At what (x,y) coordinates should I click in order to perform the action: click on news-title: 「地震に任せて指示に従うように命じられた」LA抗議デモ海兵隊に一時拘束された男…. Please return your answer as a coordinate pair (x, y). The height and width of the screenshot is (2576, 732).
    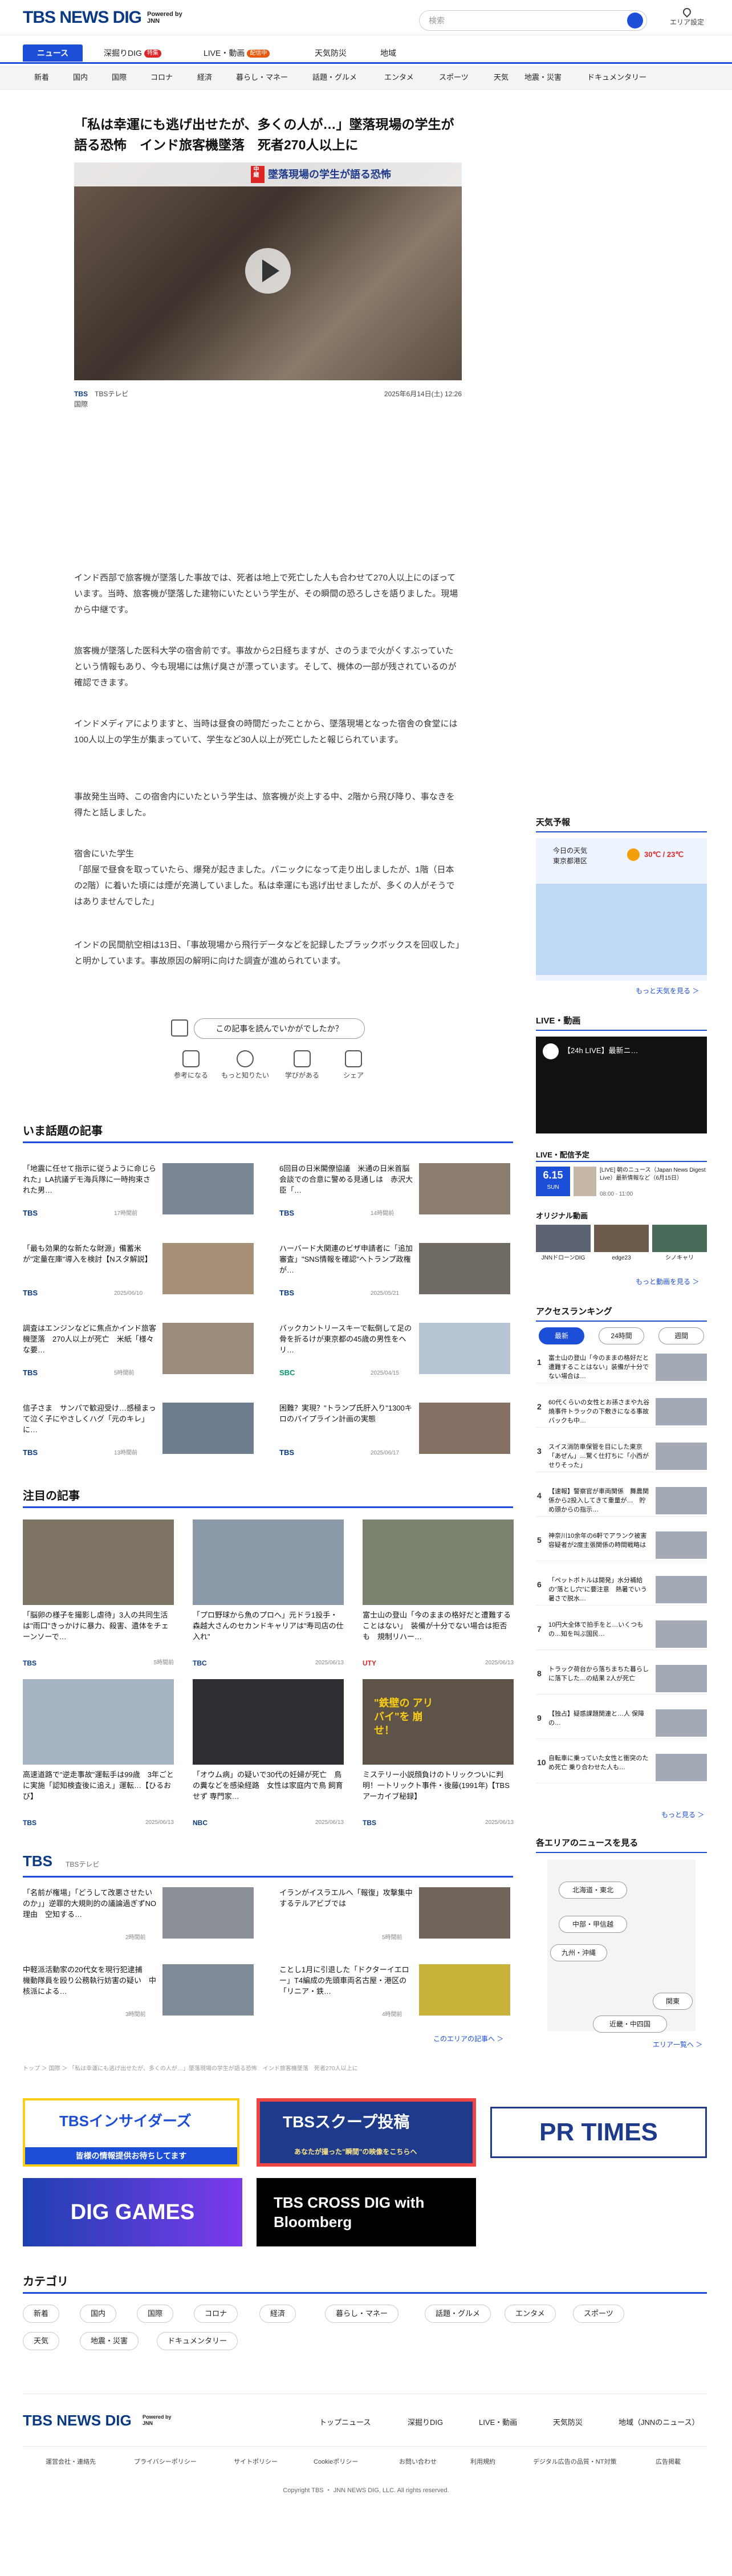
    Looking at the image, I should click on (90, 1179).